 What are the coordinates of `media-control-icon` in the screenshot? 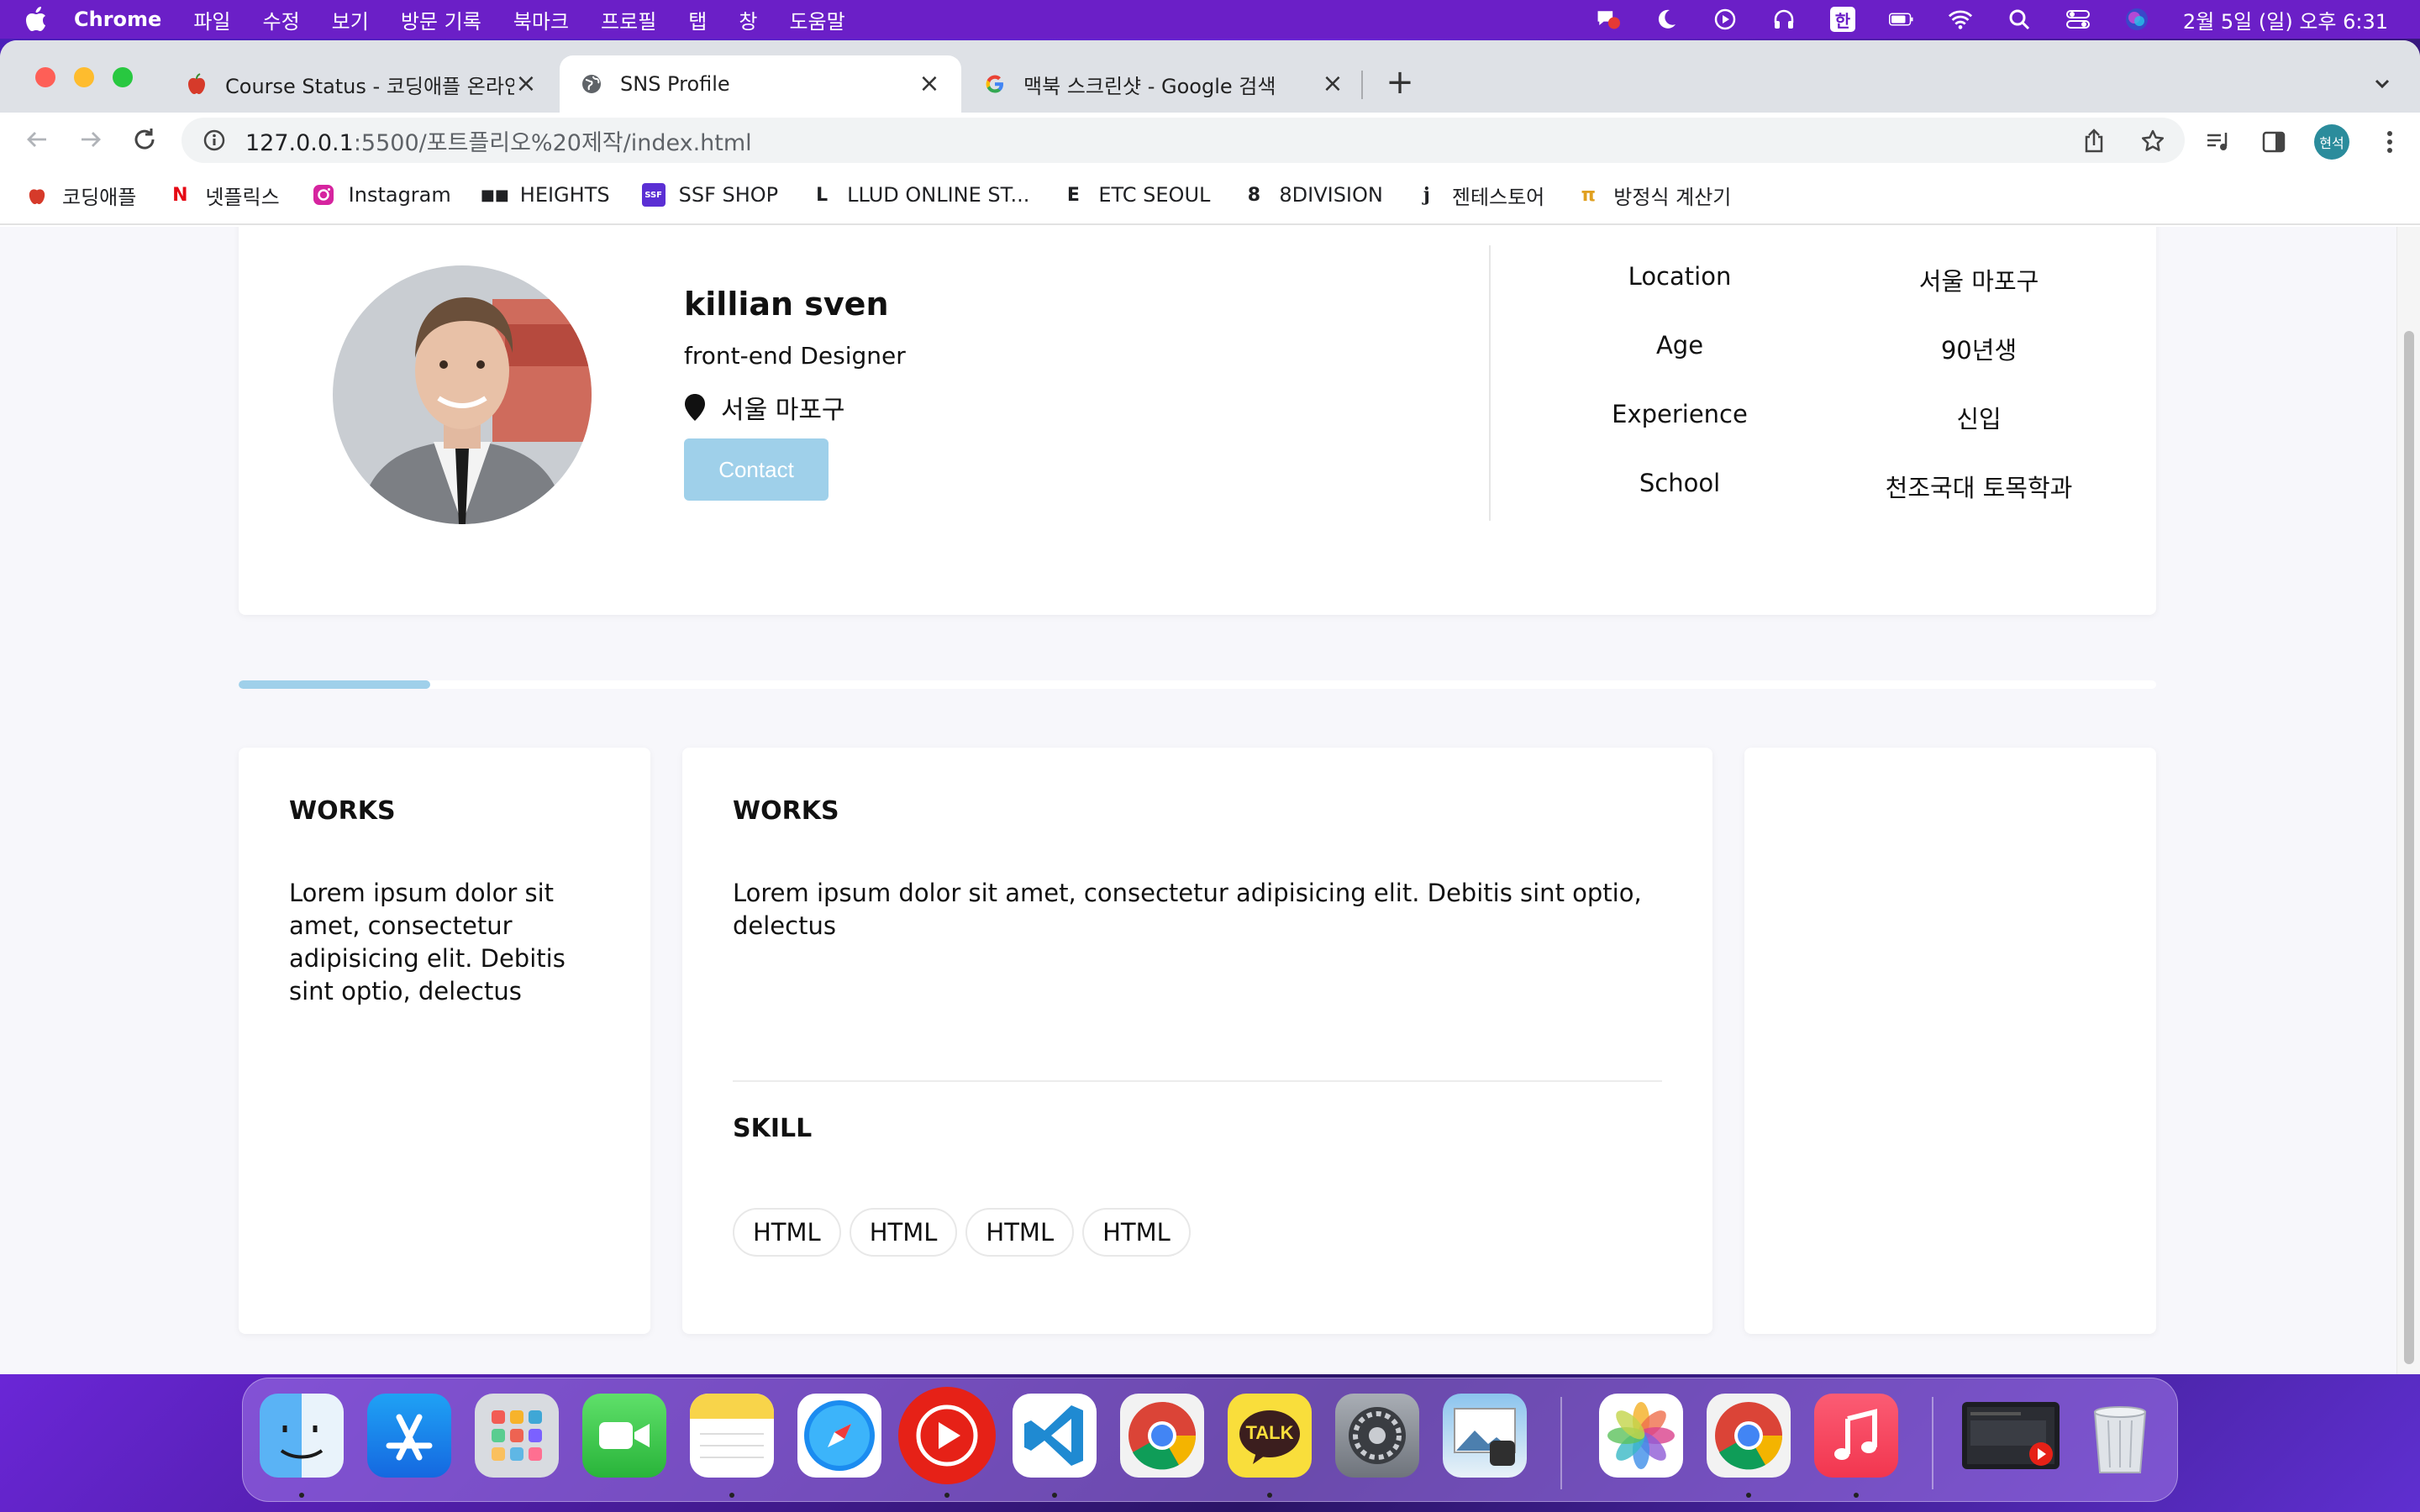 It's located at (2218, 142).